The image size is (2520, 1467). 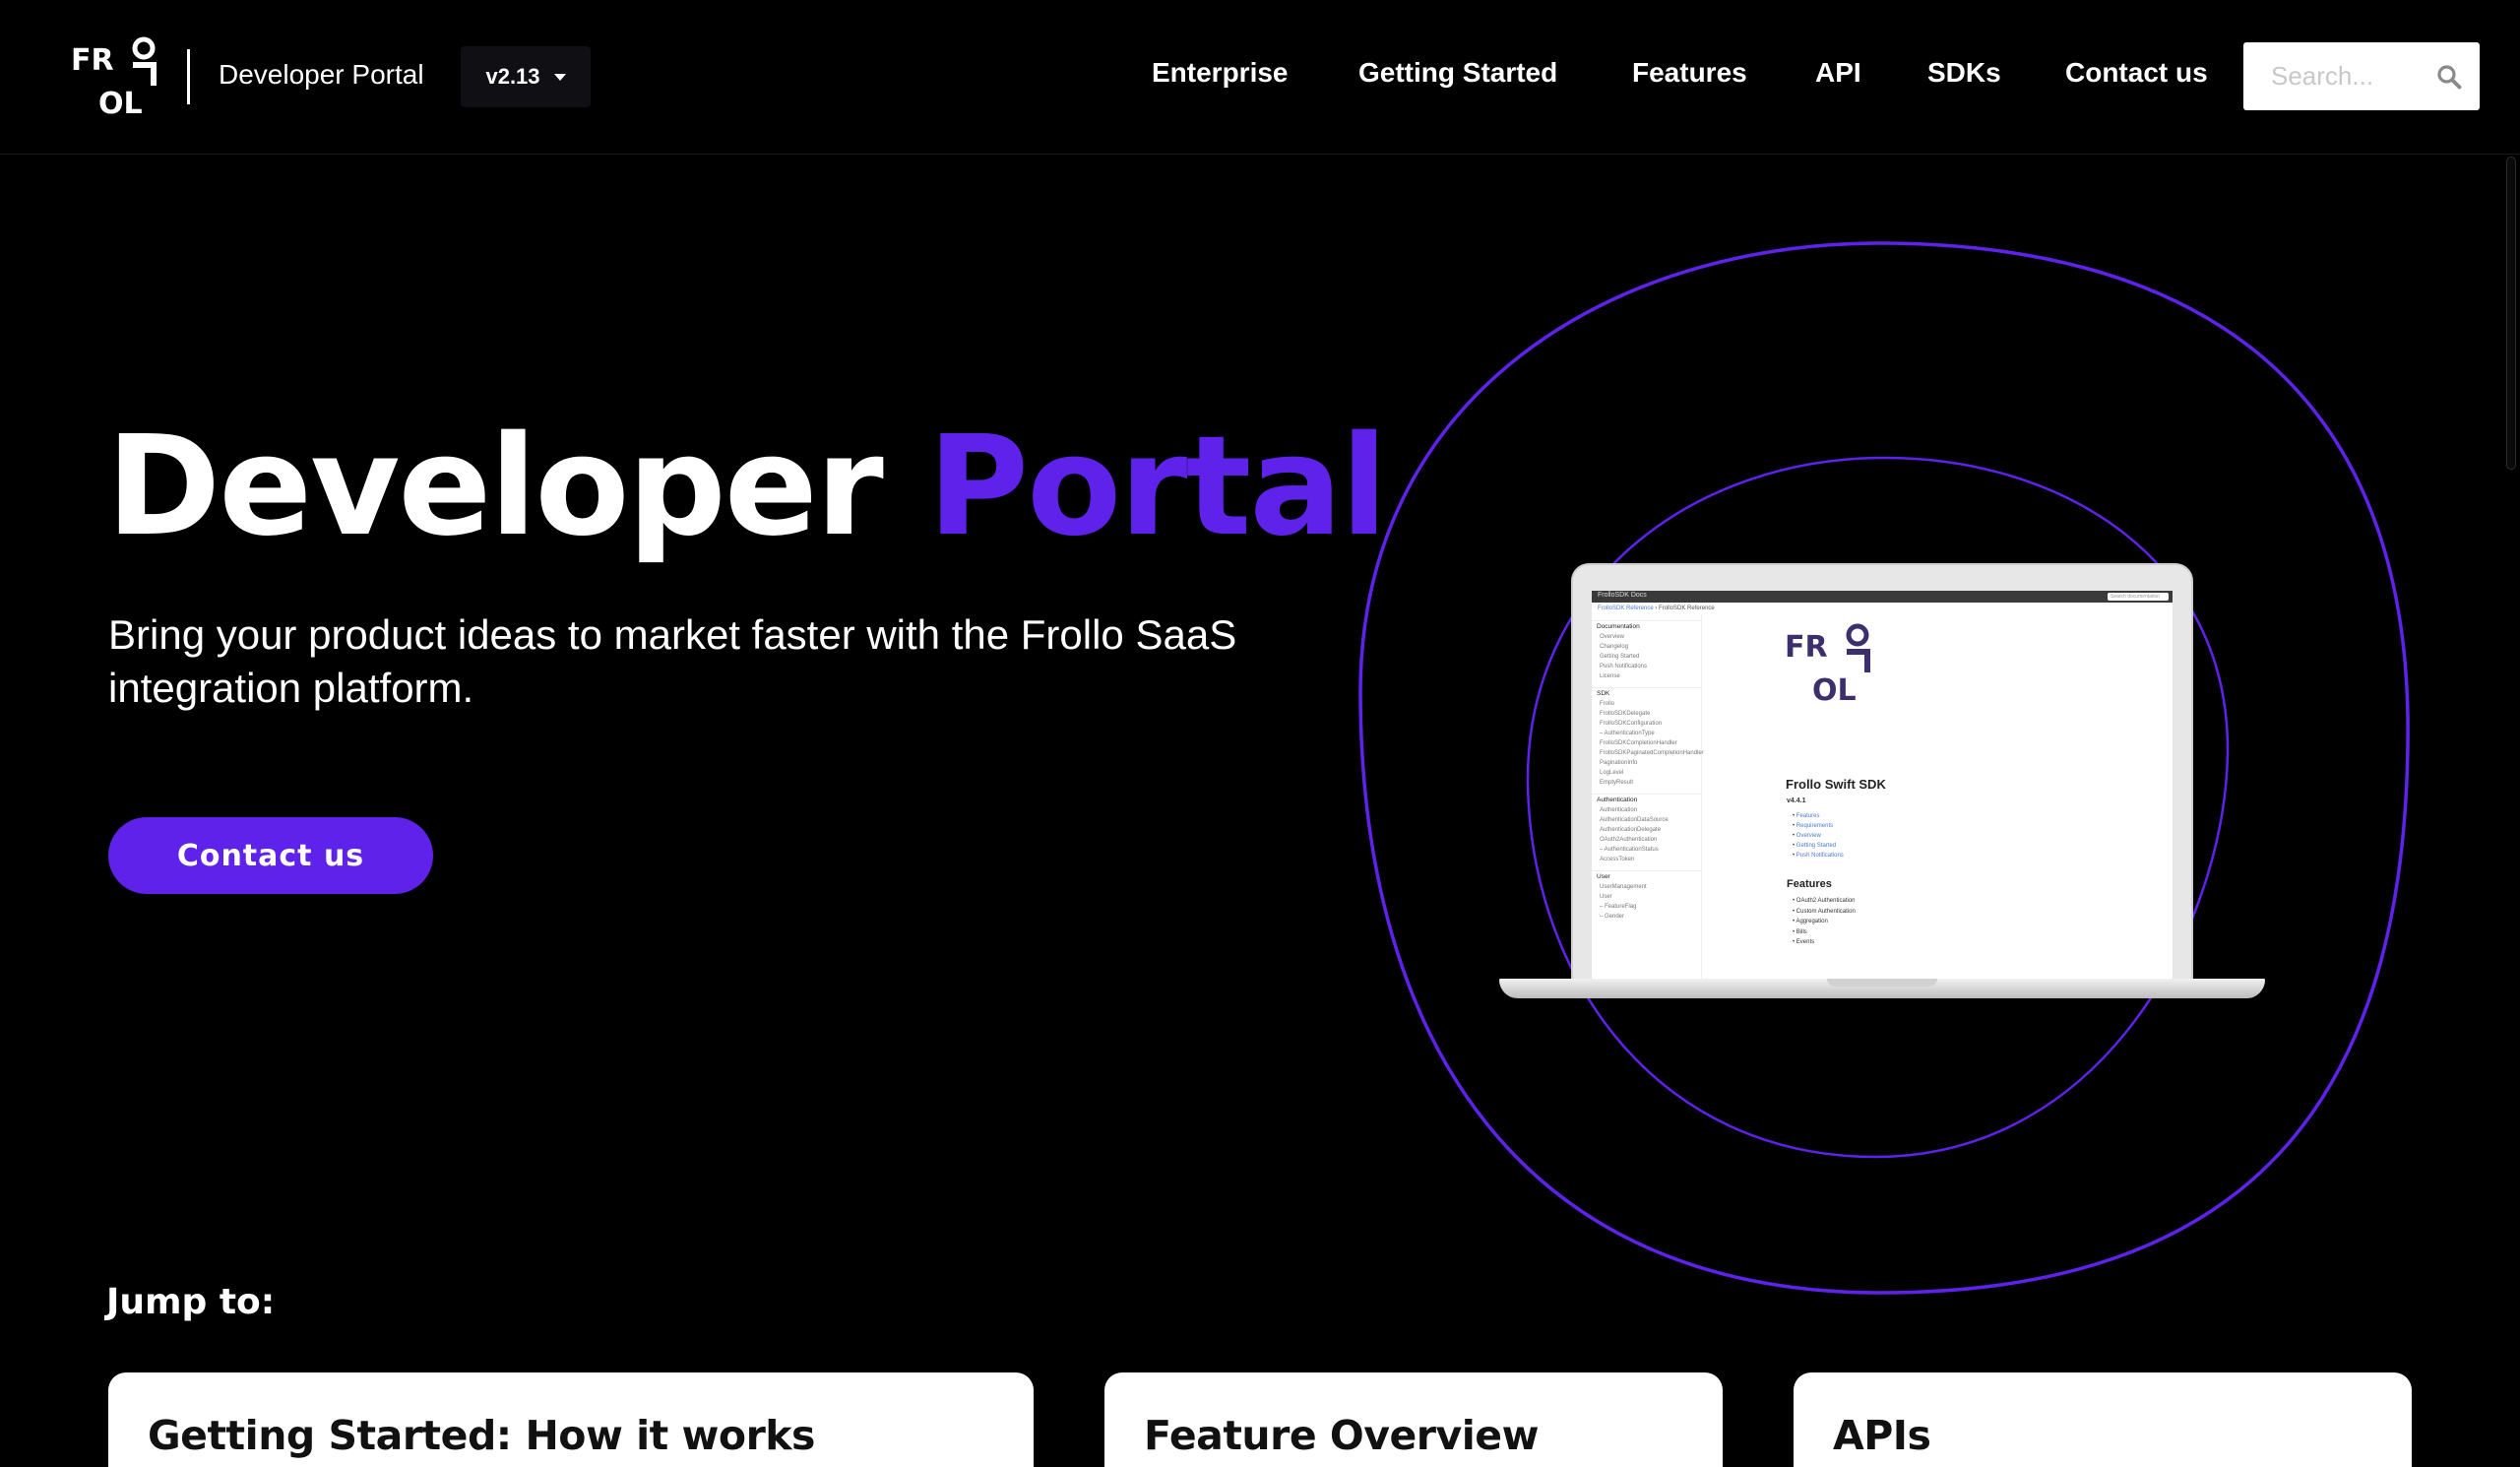 I want to click on laptop-notch, so click(x=1882, y=983).